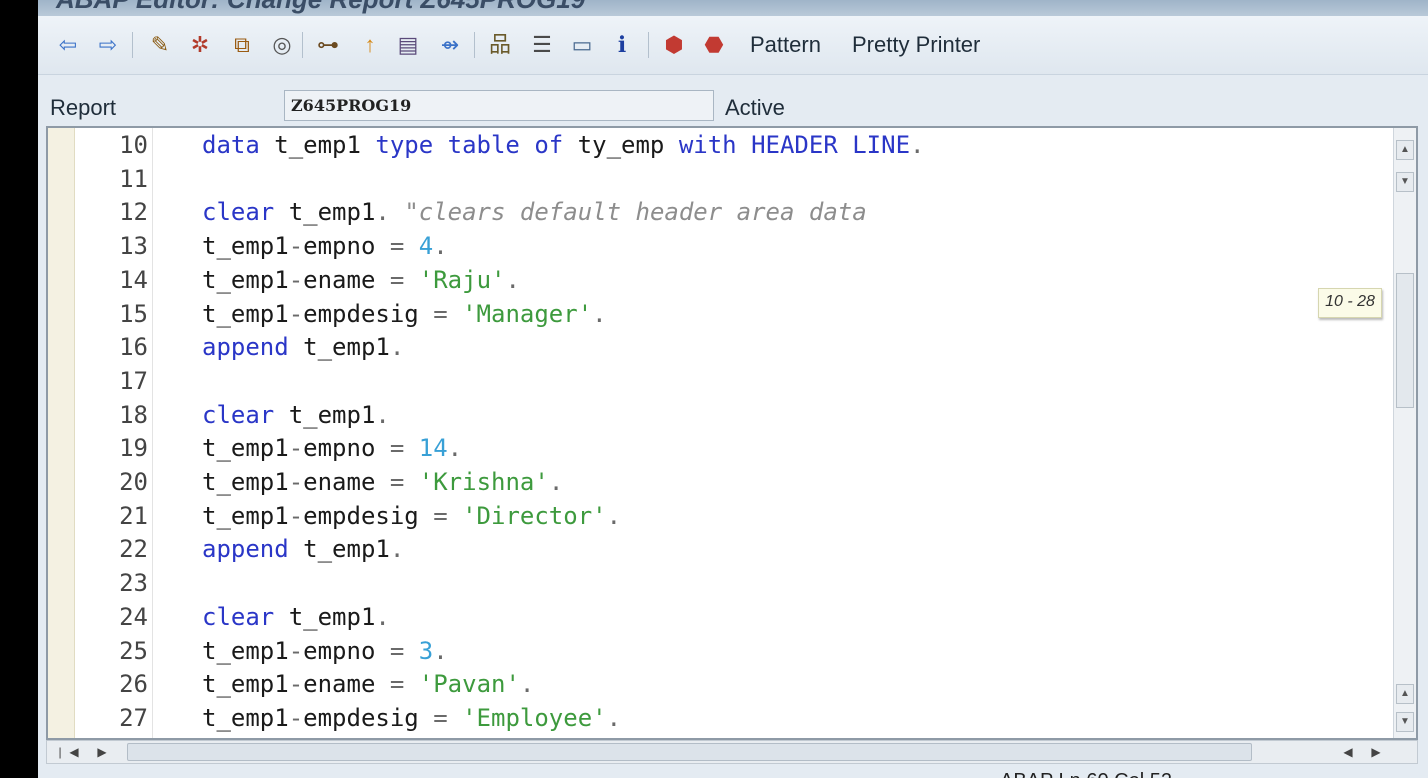 Image resolution: width=1428 pixels, height=778 pixels. Describe the element at coordinates (469, 684) in the screenshot. I see `code-token: 'Pavan'` at that location.